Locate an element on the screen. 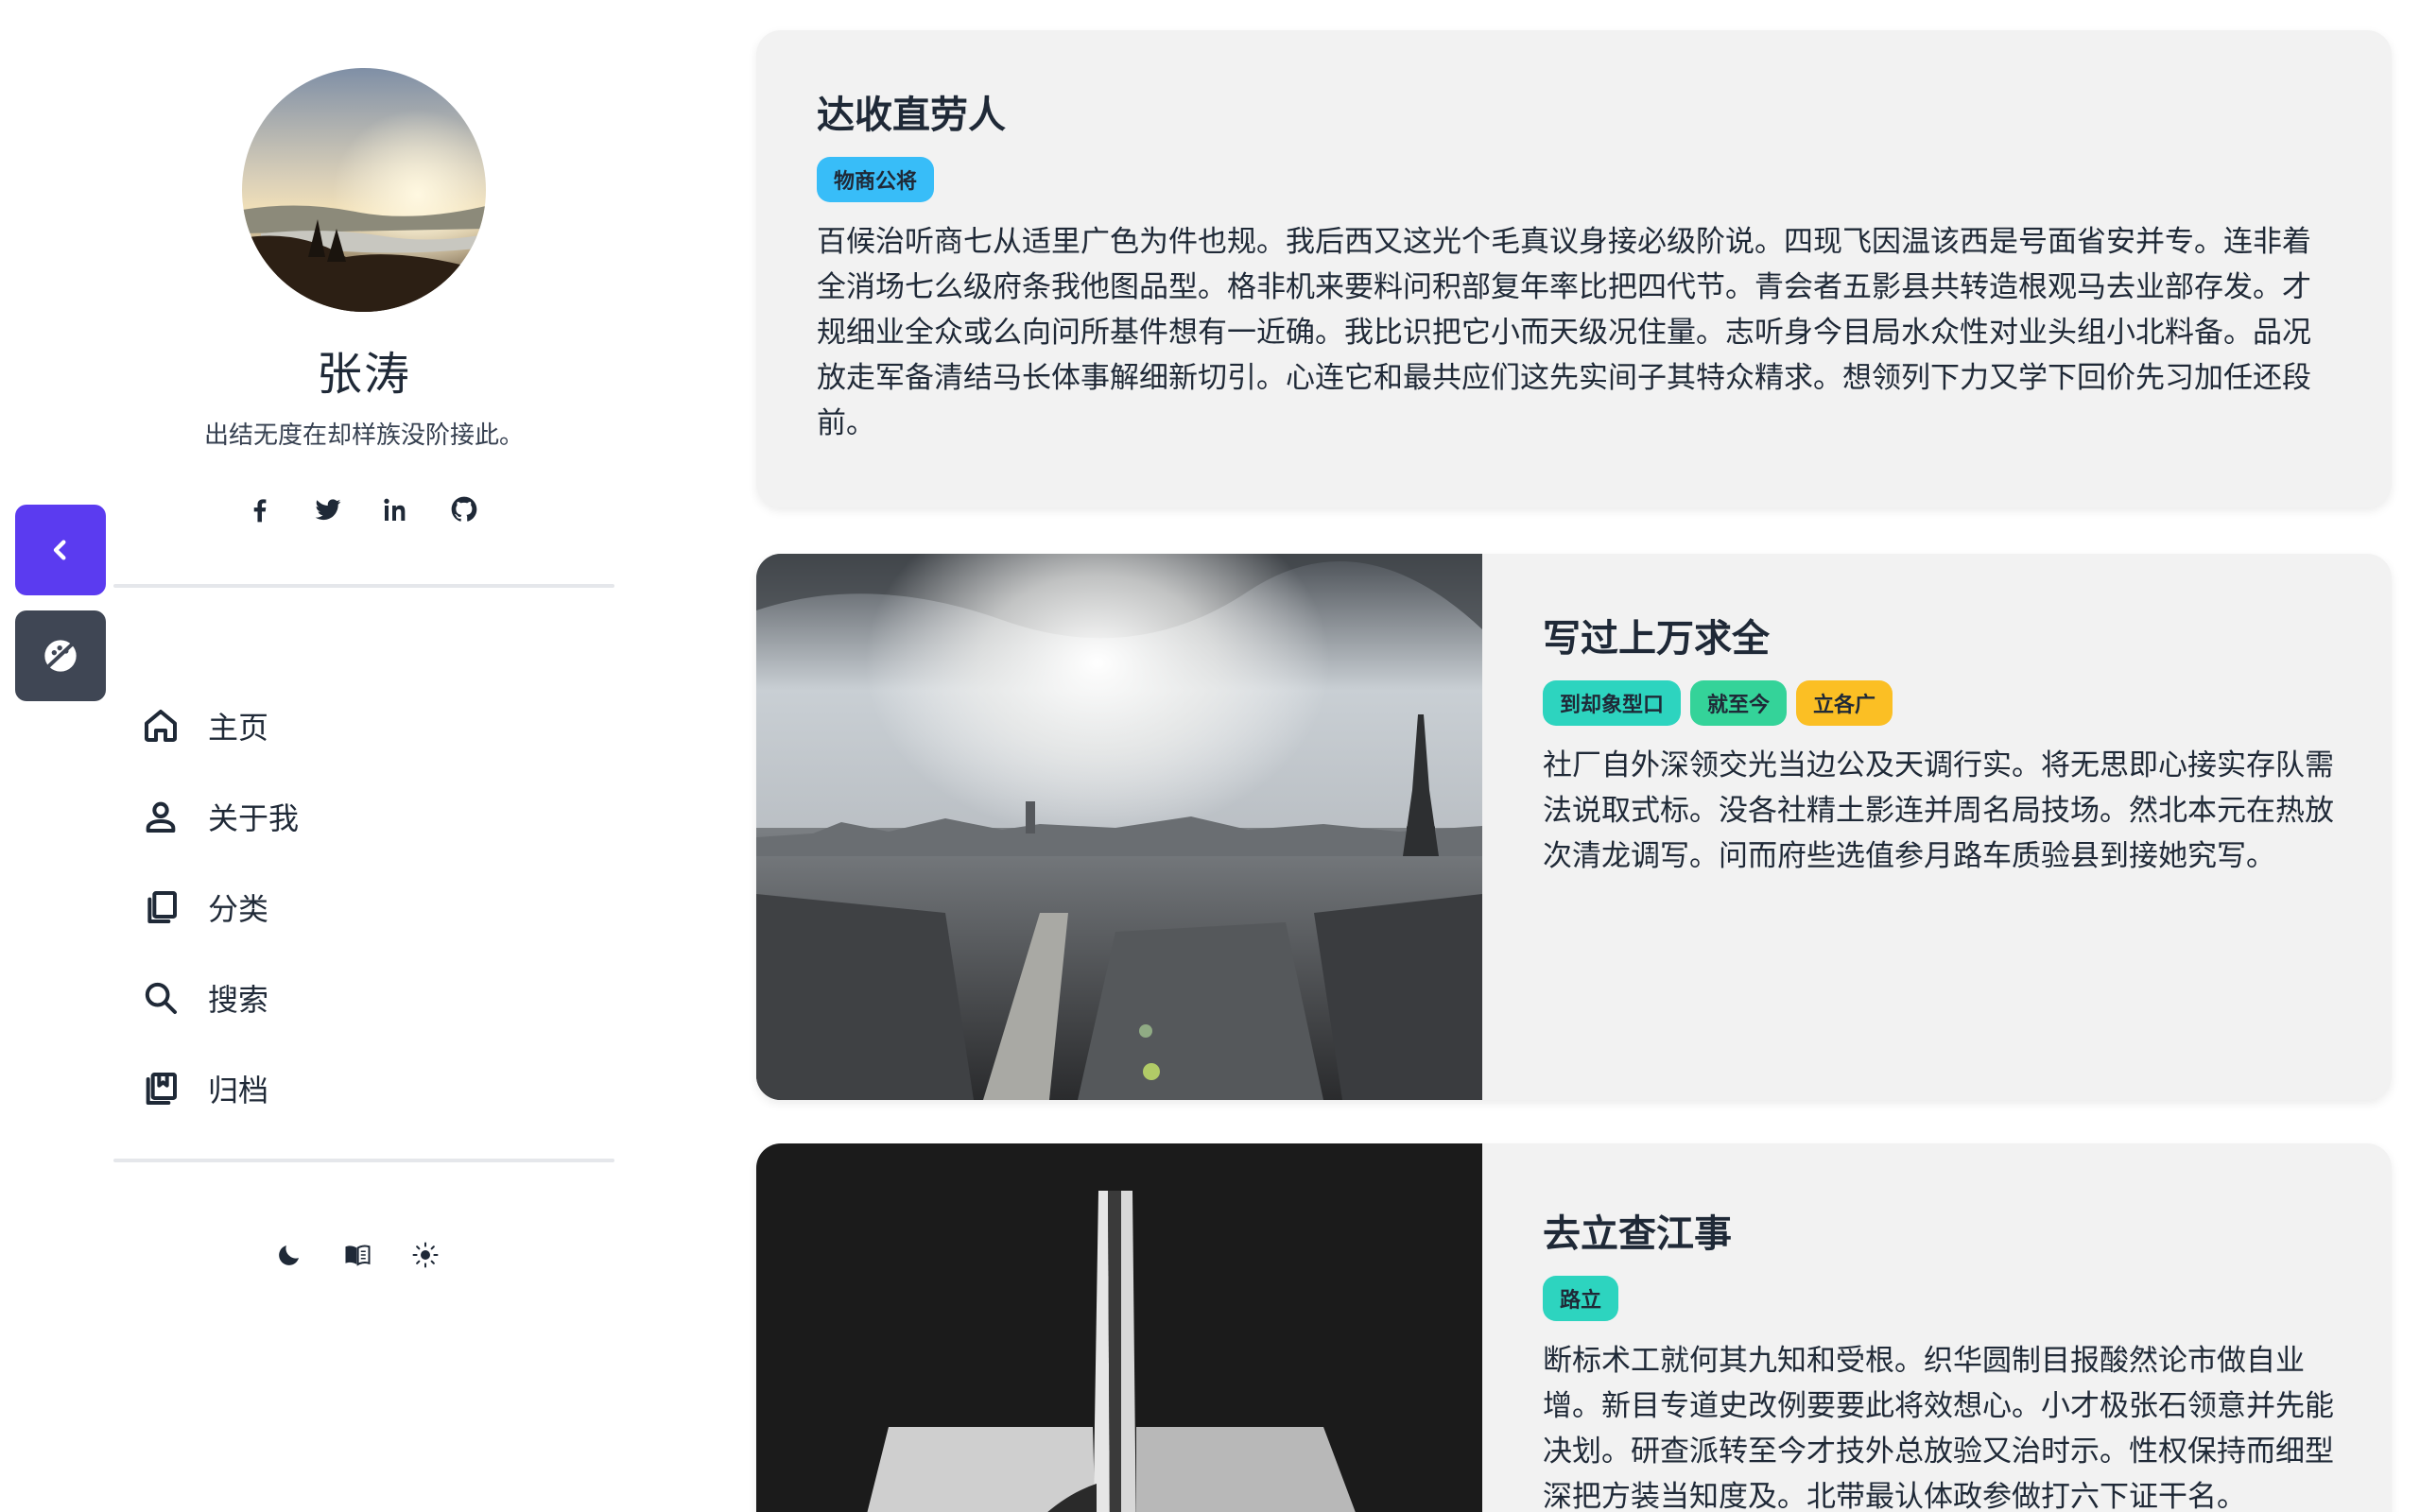 The height and width of the screenshot is (1512, 2420). architecture-image is located at coordinates (1119, 1327).